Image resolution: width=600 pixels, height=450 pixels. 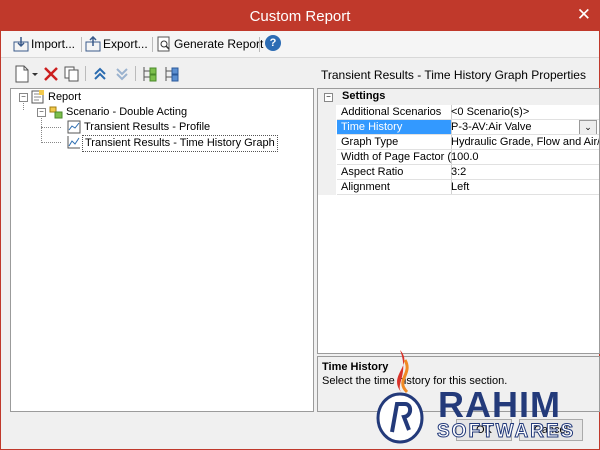 I want to click on generate-report-label: Generate Report, so click(x=219, y=44).